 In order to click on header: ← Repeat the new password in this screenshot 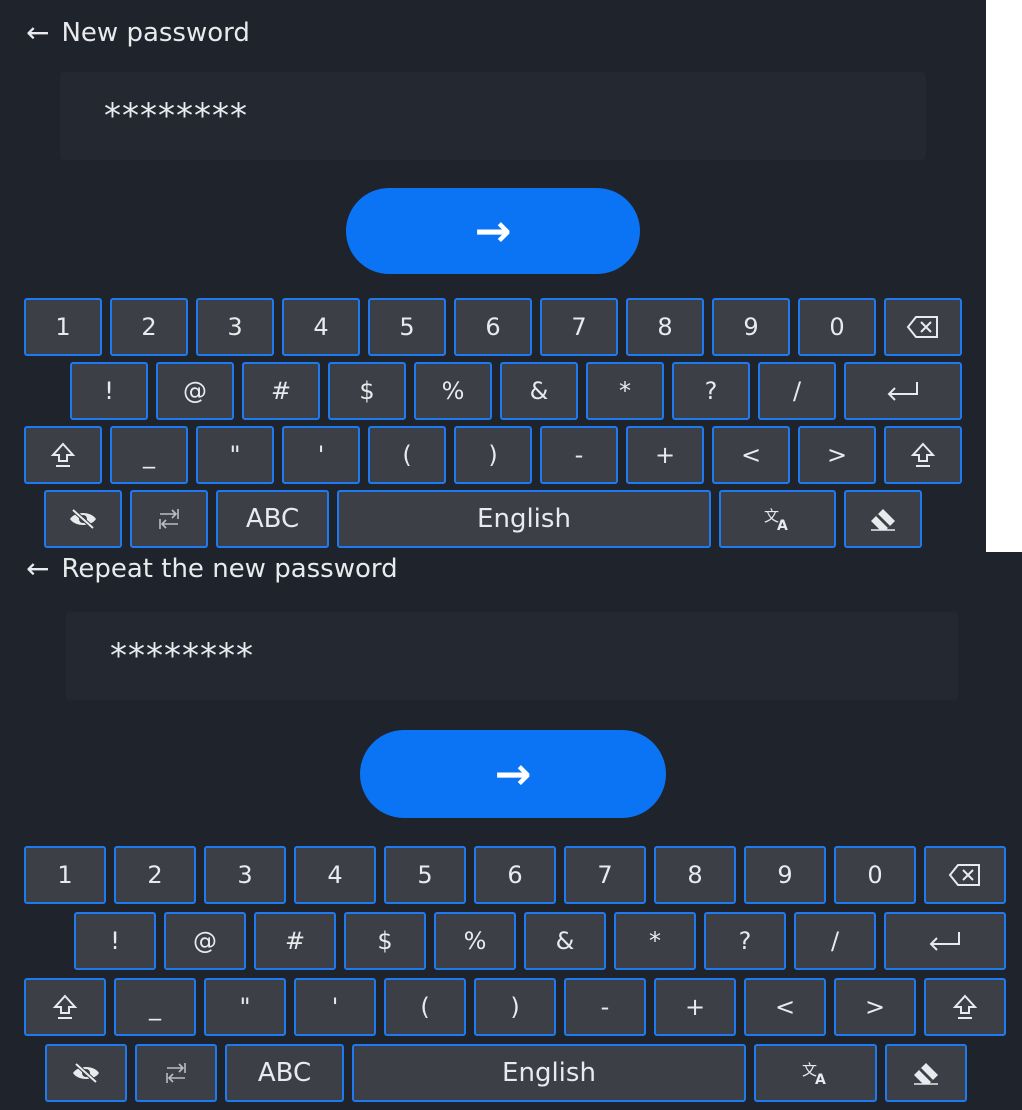, I will do `click(212, 569)`.